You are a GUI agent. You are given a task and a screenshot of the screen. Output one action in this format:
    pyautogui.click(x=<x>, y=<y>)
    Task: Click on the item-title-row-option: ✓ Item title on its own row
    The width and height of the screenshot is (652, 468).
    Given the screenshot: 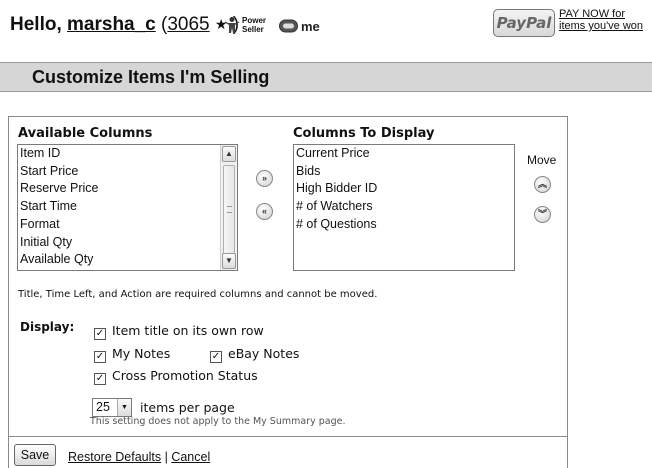 What is the action you would take?
    pyautogui.click(x=179, y=331)
    